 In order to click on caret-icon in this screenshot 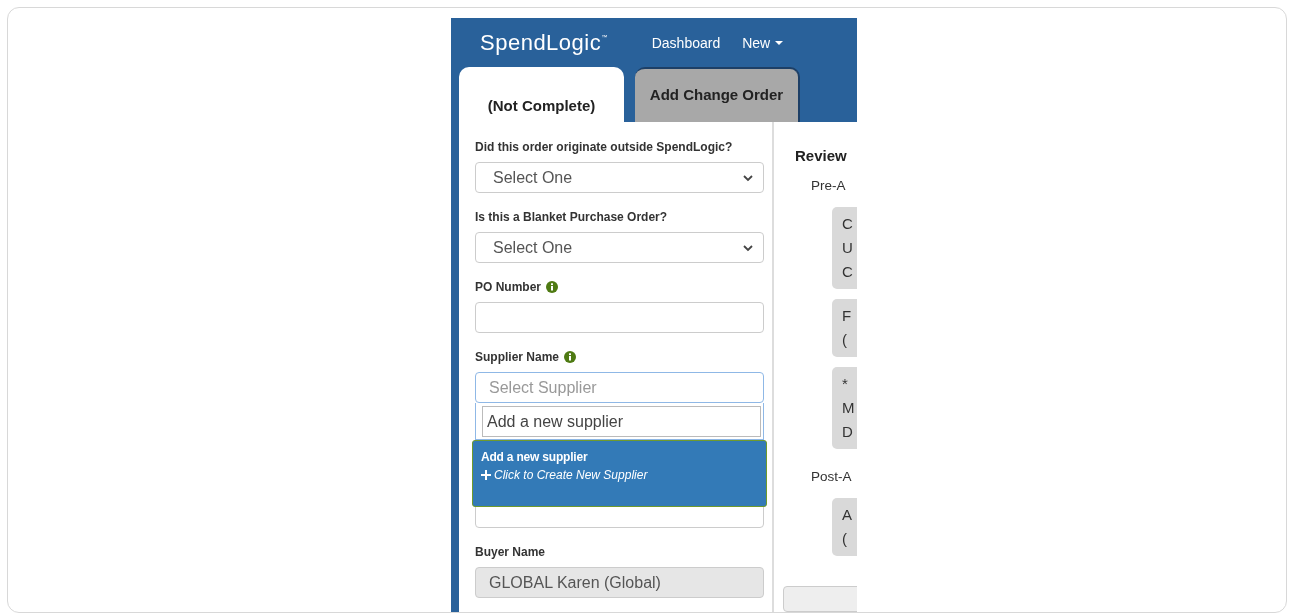, I will do `click(779, 42)`.